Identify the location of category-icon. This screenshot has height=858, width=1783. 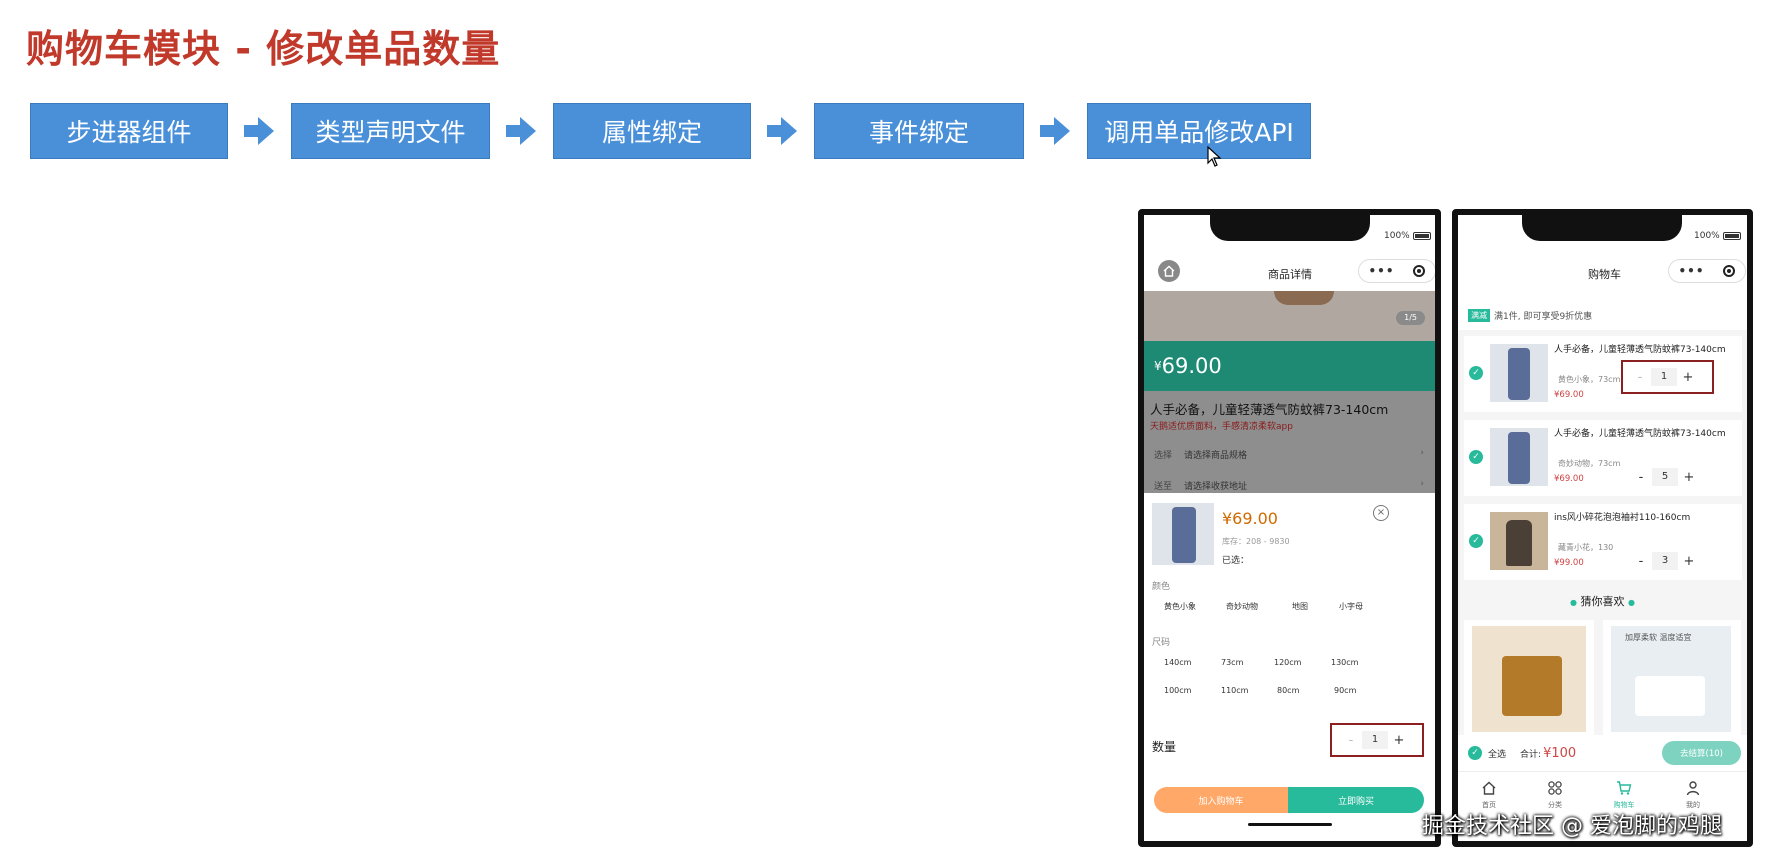
(1555, 788).